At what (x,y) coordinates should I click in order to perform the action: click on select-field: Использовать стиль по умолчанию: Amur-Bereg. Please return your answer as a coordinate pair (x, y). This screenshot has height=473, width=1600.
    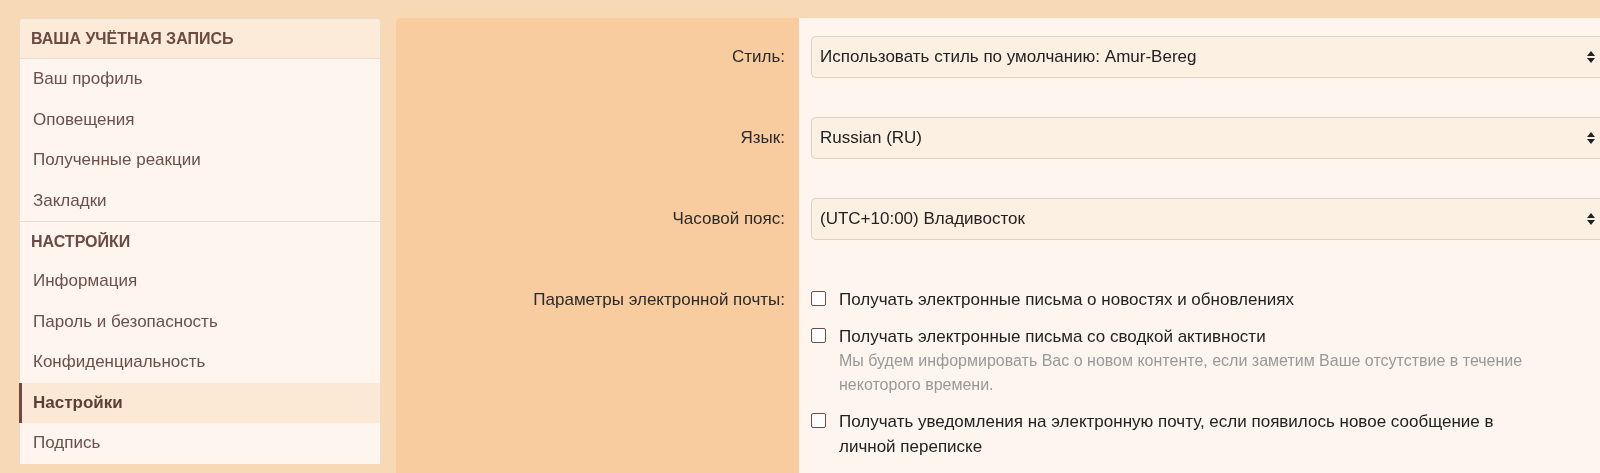
    Looking at the image, I should click on (1205, 57).